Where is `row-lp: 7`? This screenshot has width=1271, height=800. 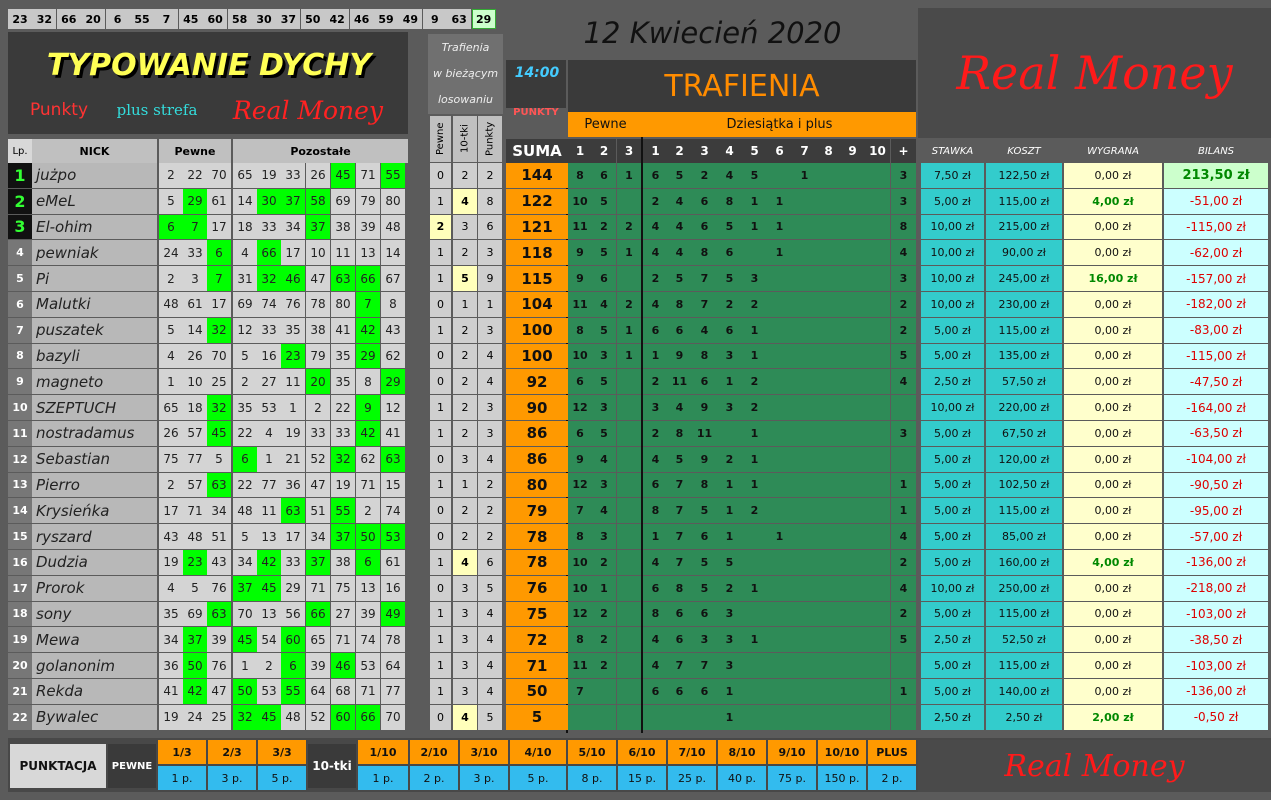 row-lp: 7 is located at coordinates (20, 330).